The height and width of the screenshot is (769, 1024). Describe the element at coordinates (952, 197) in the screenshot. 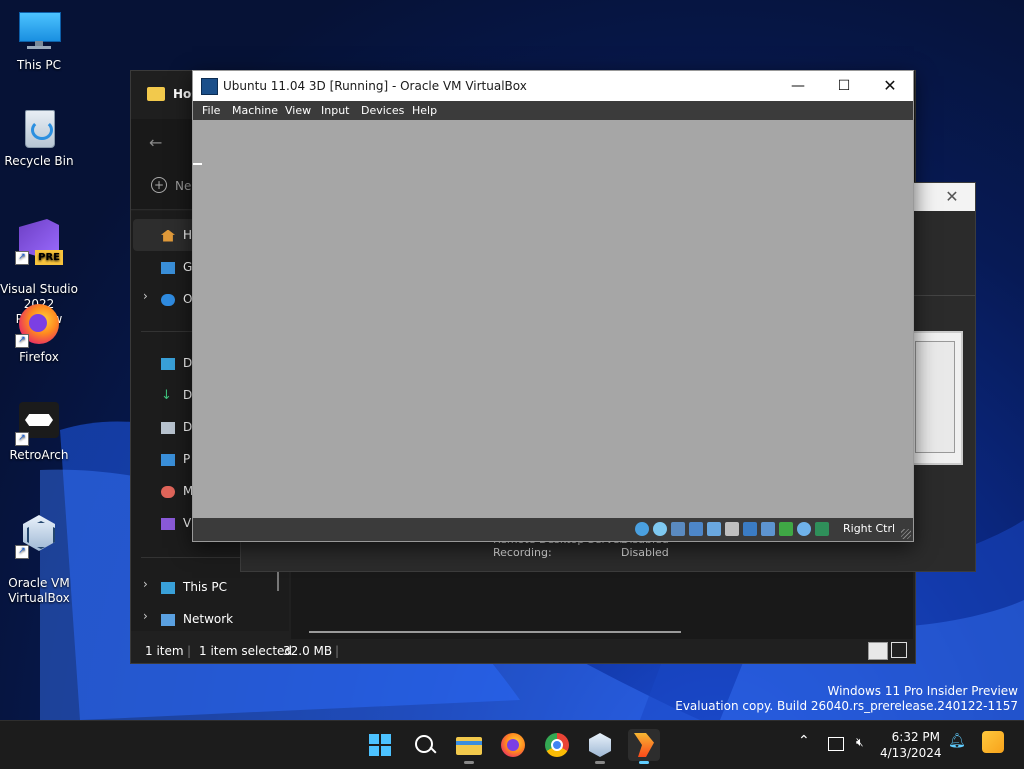

I see `close-icon: ✕` at that location.